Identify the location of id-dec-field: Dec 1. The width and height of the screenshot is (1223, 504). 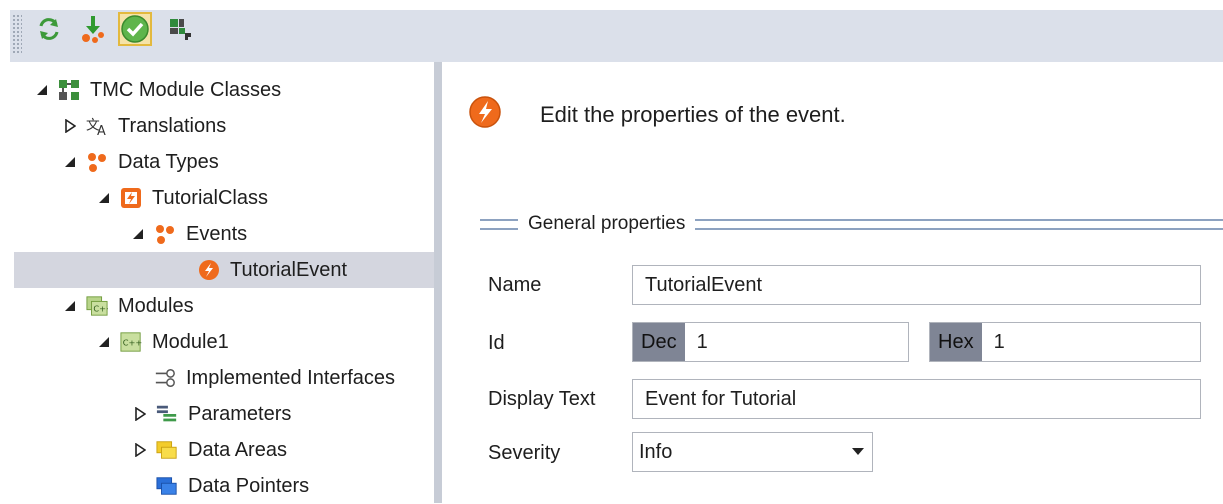
(770, 342).